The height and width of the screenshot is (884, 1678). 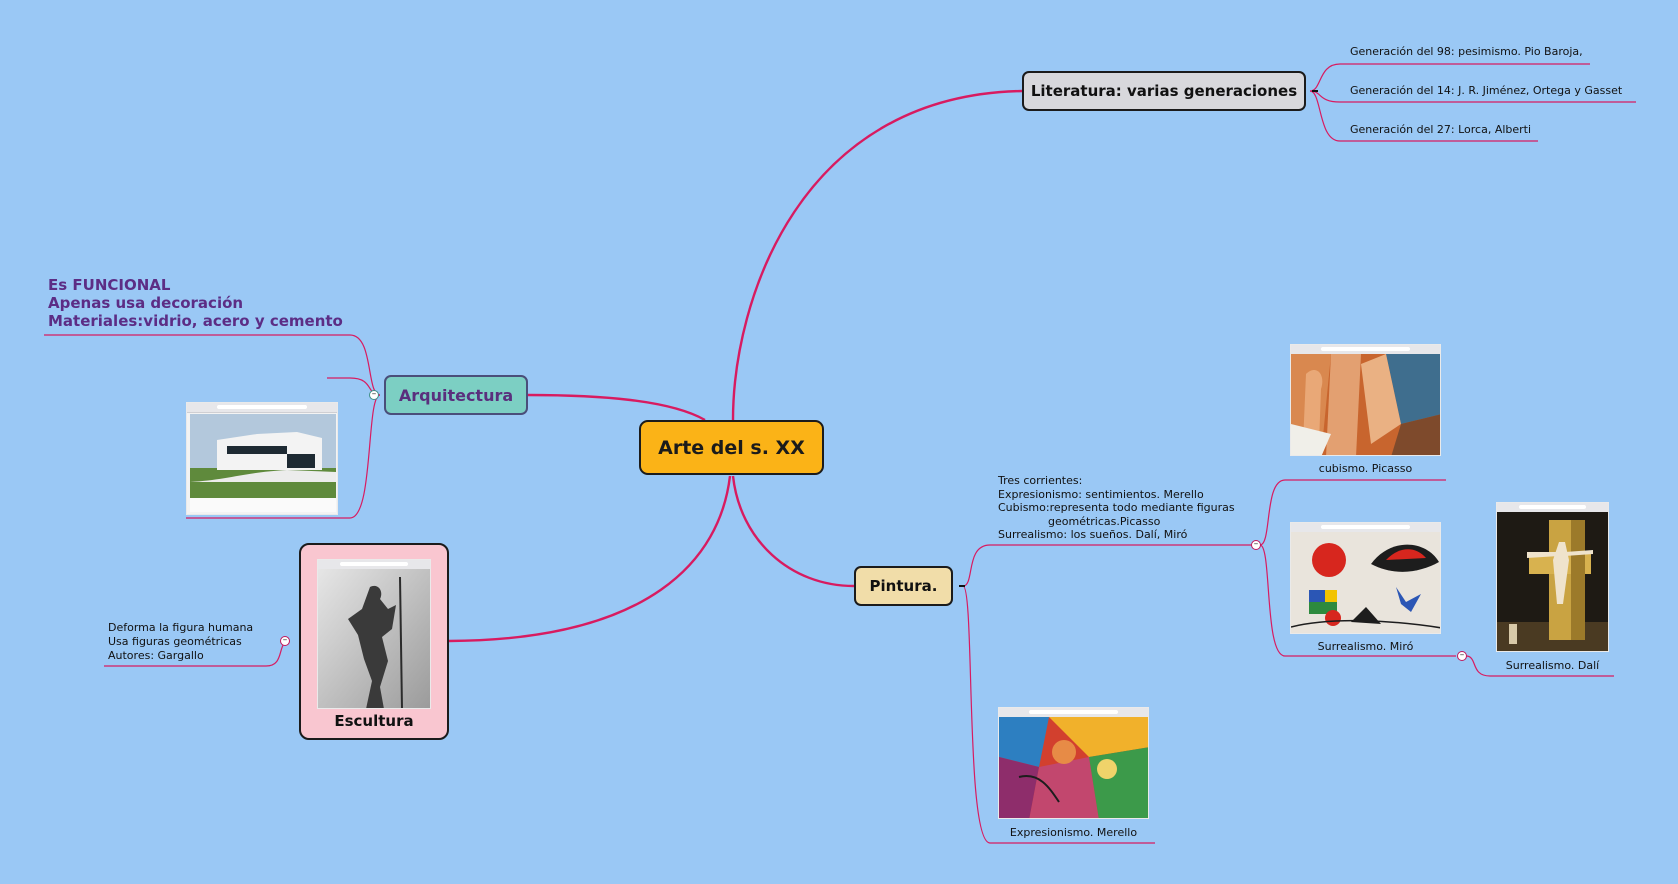 What do you see at coordinates (456, 395) in the screenshot?
I see `topic-arquitectura: Arquitectura` at bounding box center [456, 395].